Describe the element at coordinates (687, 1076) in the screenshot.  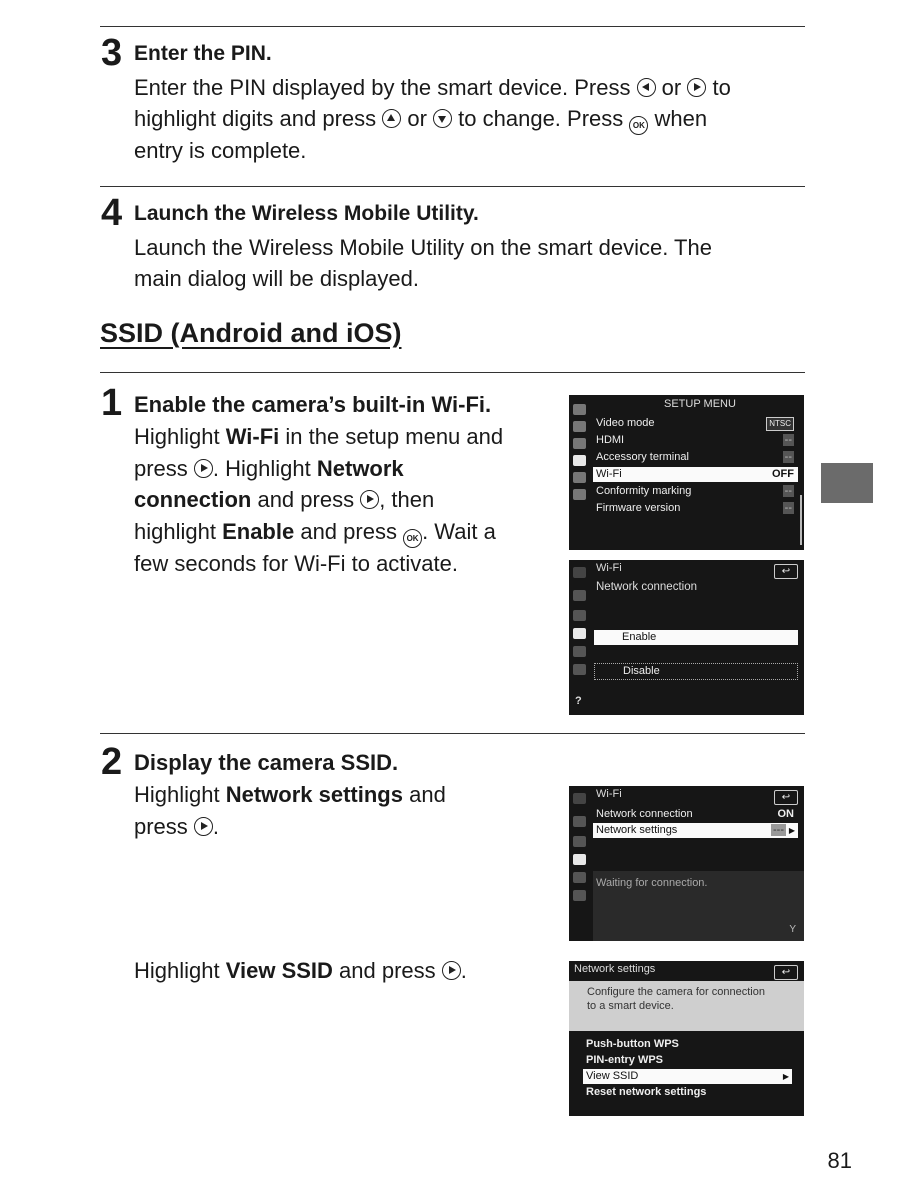
I see `menu-item-selected: View SSID ▶` at that location.